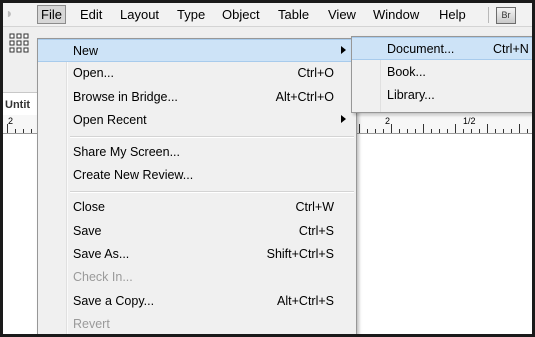 The height and width of the screenshot is (337, 535). What do you see at coordinates (91, 324) in the screenshot?
I see `menu-item-label: Revert` at bounding box center [91, 324].